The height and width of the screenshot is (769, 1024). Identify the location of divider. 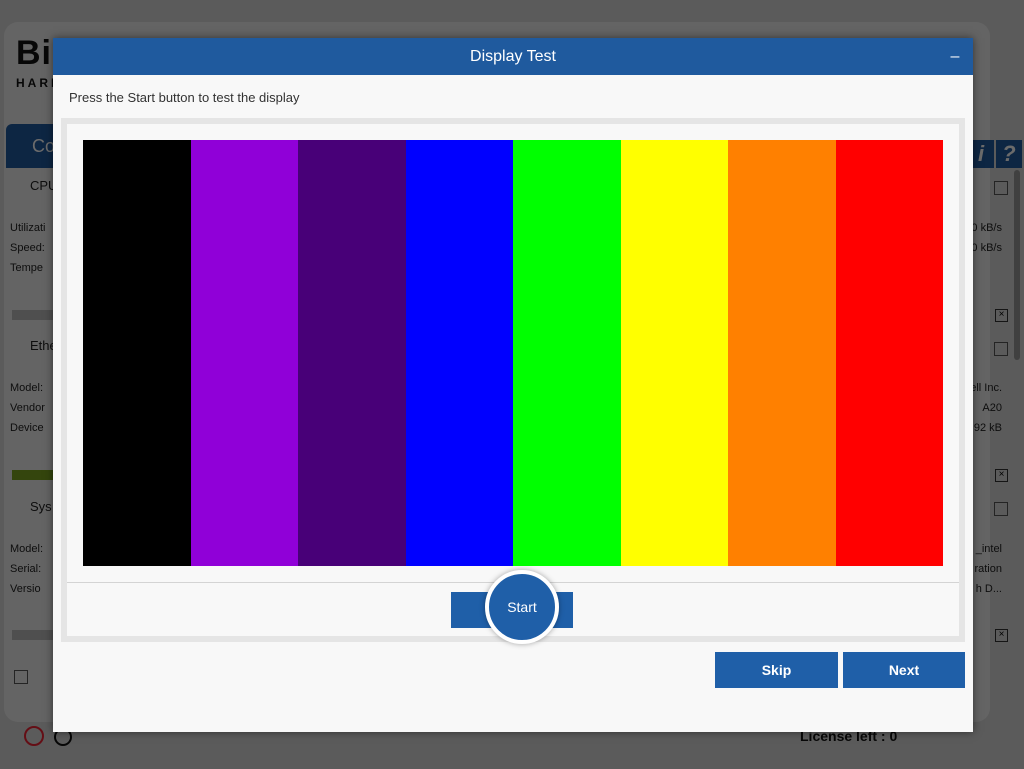
(513, 582).